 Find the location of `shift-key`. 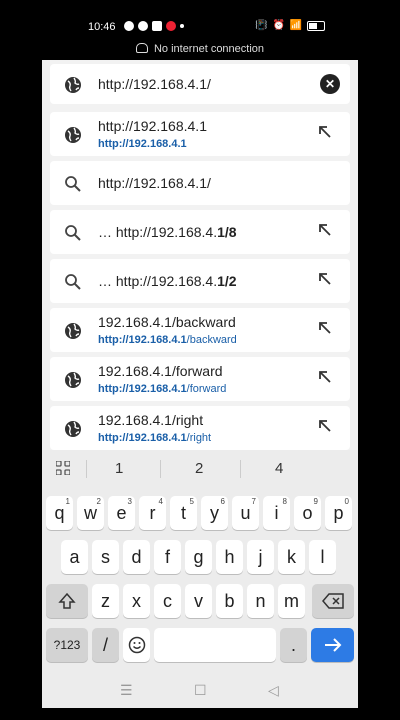

shift-key is located at coordinates (67, 601).